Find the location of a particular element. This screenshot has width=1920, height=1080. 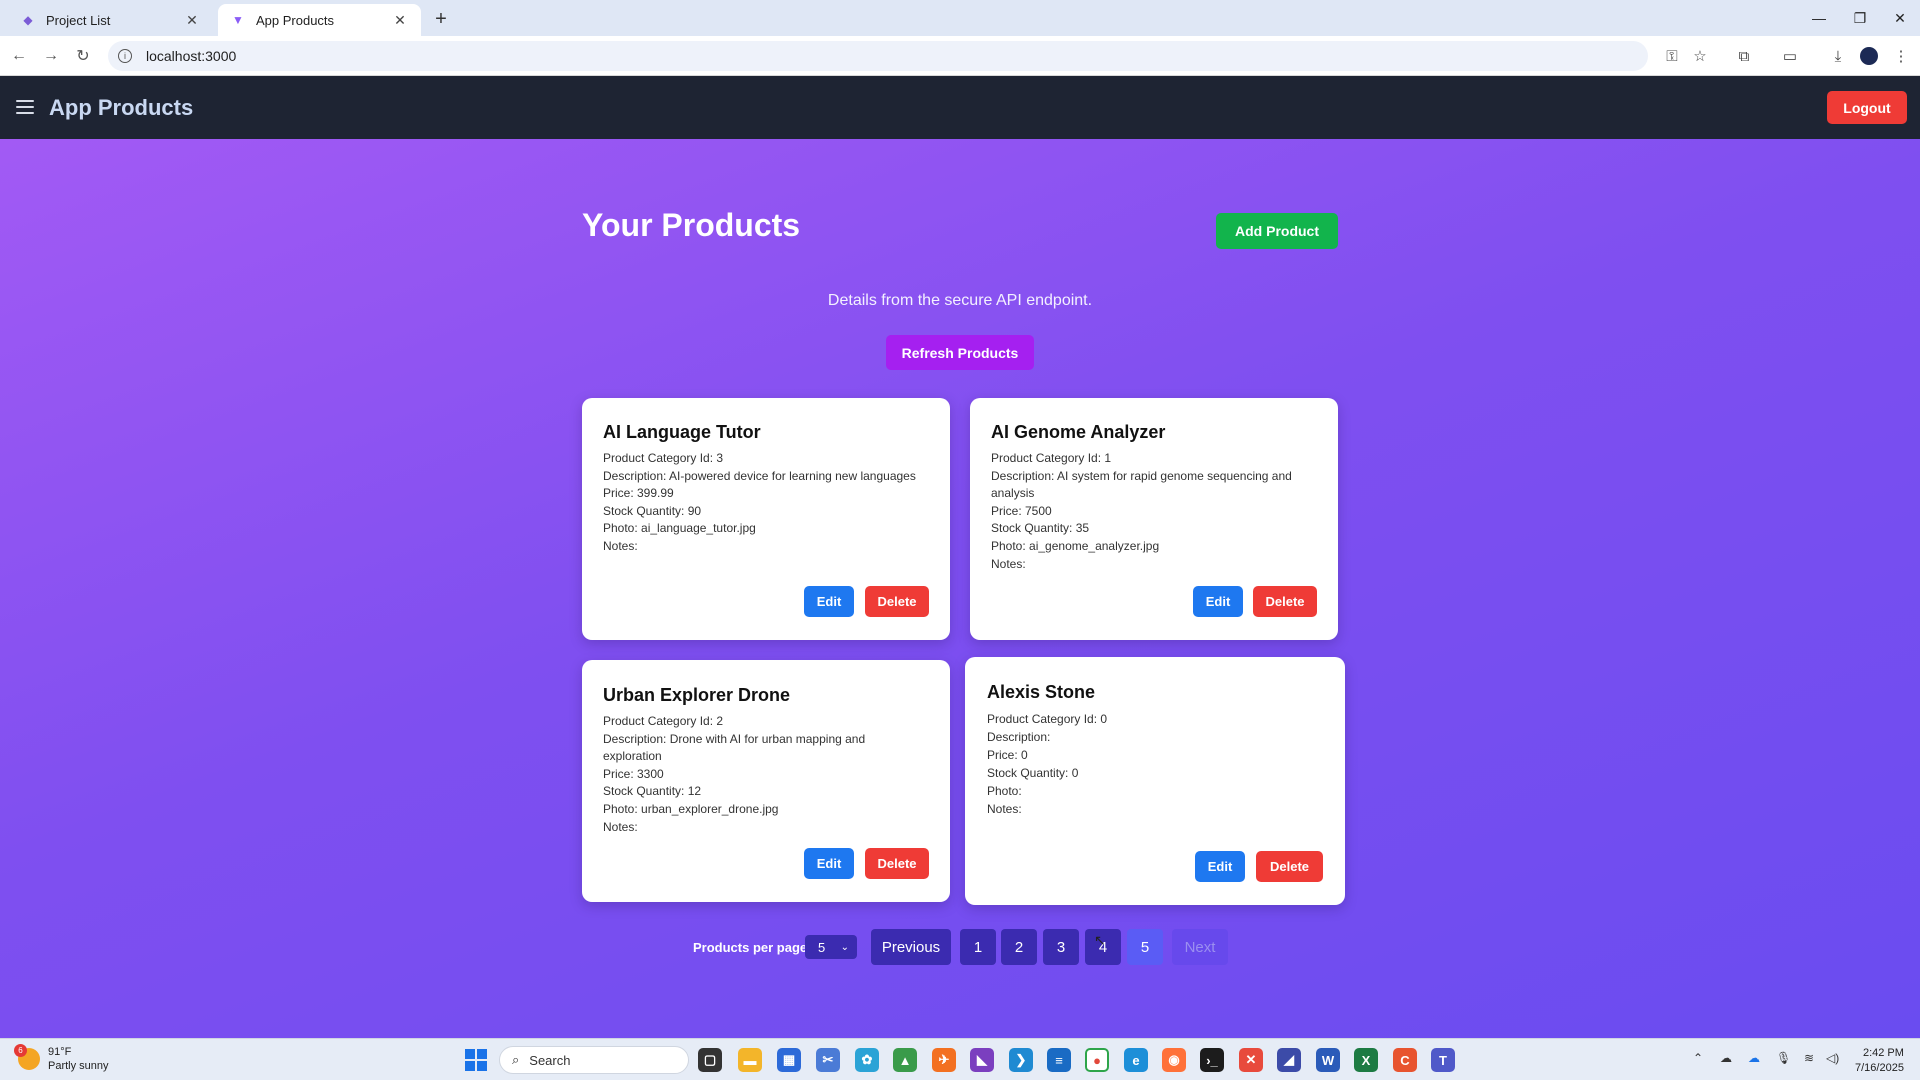

page-title: Your Products is located at coordinates (691, 225).